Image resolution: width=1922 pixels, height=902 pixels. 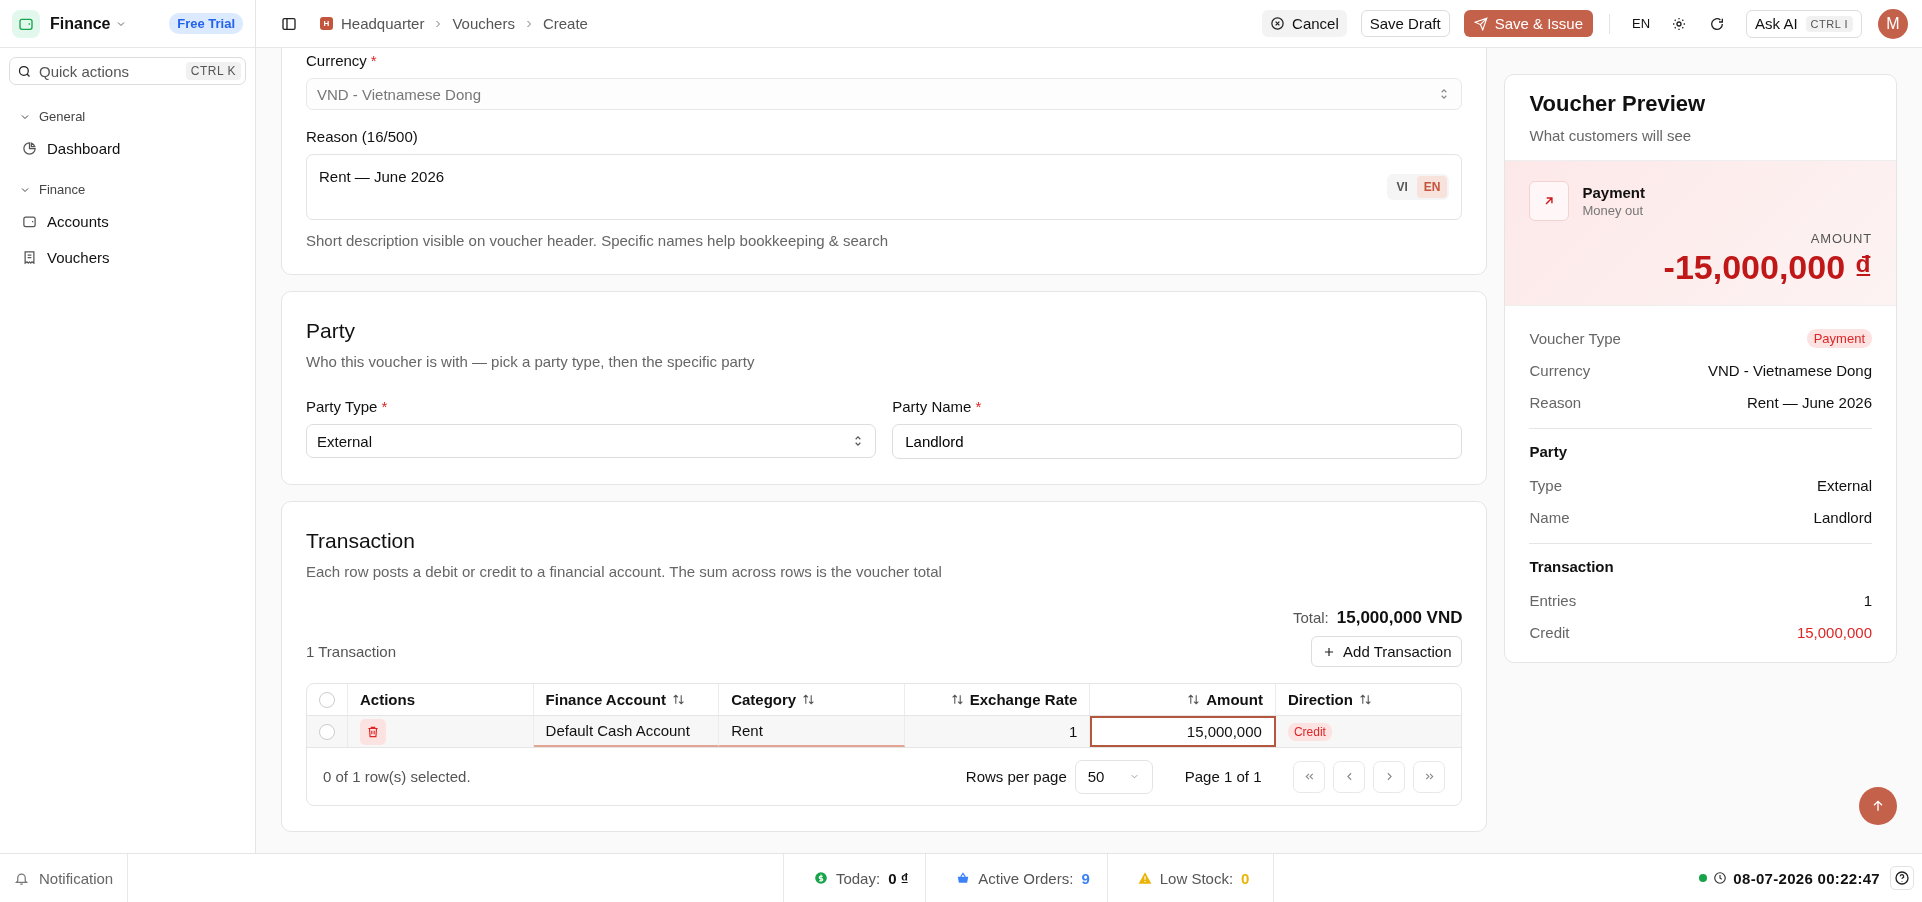 I want to click on detail-value: 15,000,000, so click(x=1834, y=632).